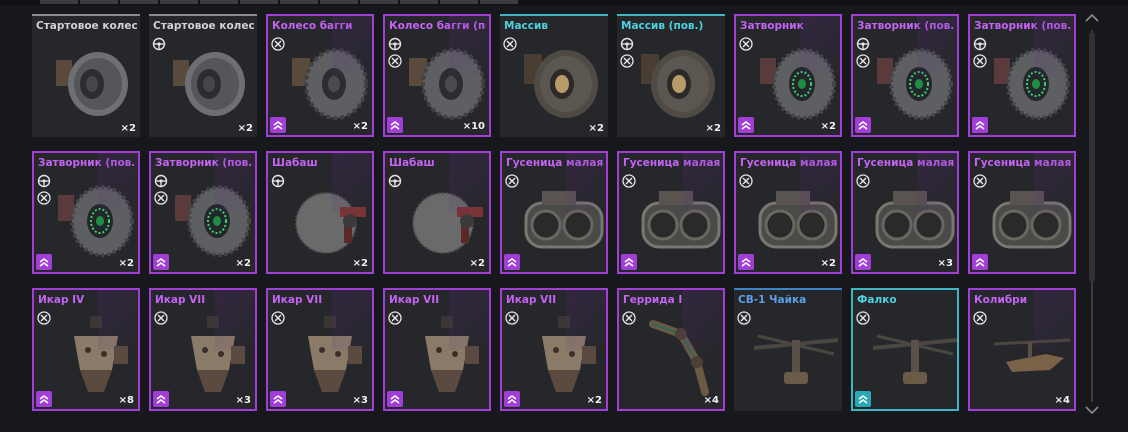 Image resolution: width=1128 pixels, height=432 pixels. I want to click on item-card: Колесо багги (пов.) ×10, so click(437, 75).